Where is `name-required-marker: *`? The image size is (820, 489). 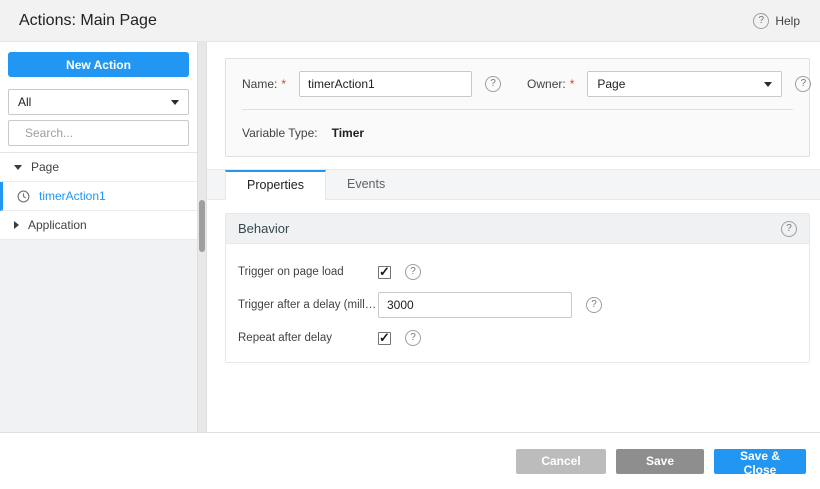 name-required-marker: * is located at coordinates (284, 84).